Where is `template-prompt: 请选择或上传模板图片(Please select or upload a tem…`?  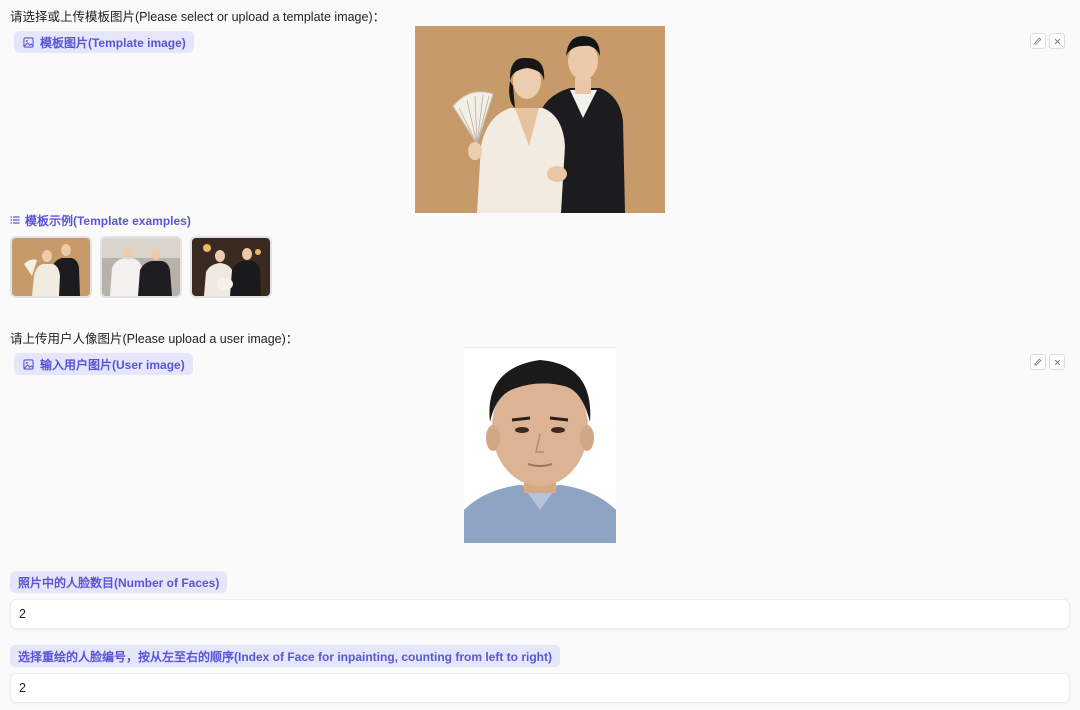 template-prompt: 请选择或上传模板图片(Please select or upload a tem… is located at coordinates (198, 17).